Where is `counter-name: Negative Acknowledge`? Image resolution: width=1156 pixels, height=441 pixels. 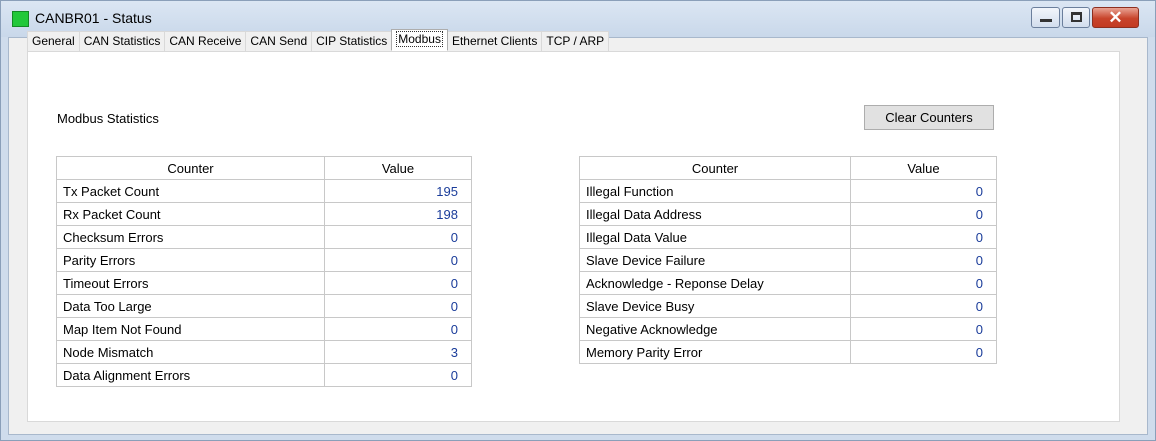 counter-name: Negative Acknowledge is located at coordinates (715, 329).